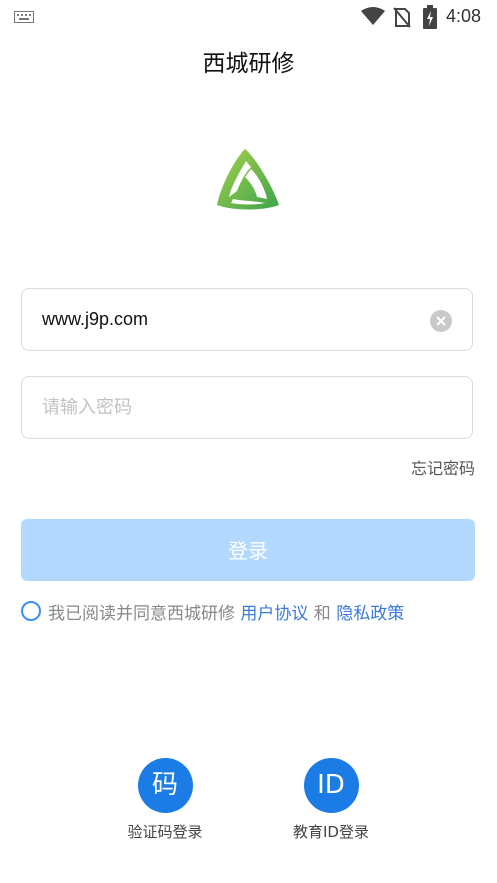  Describe the element at coordinates (248, 550) in the screenshot. I see `login-button: 登录` at that location.